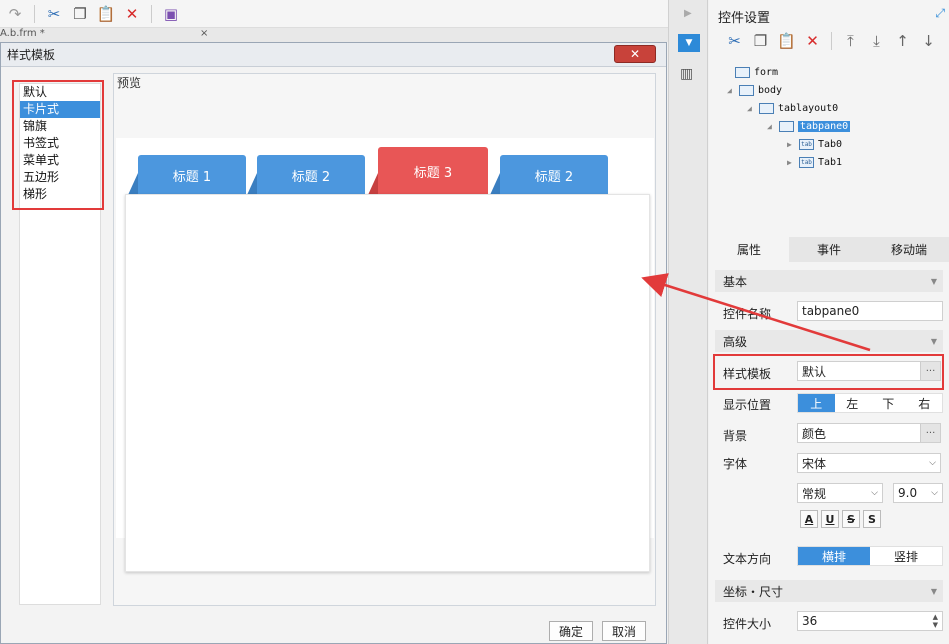 Image resolution: width=949 pixels, height=644 pixels. I want to click on style-list-highlight, so click(58, 145).